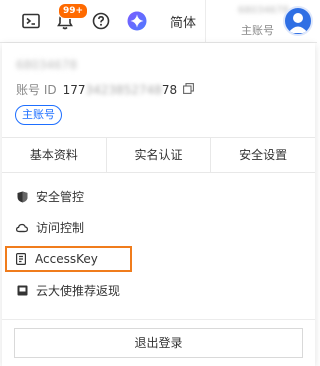 This screenshot has width=320, height=366. I want to click on menu-item-label: 访问控制, so click(60, 228).